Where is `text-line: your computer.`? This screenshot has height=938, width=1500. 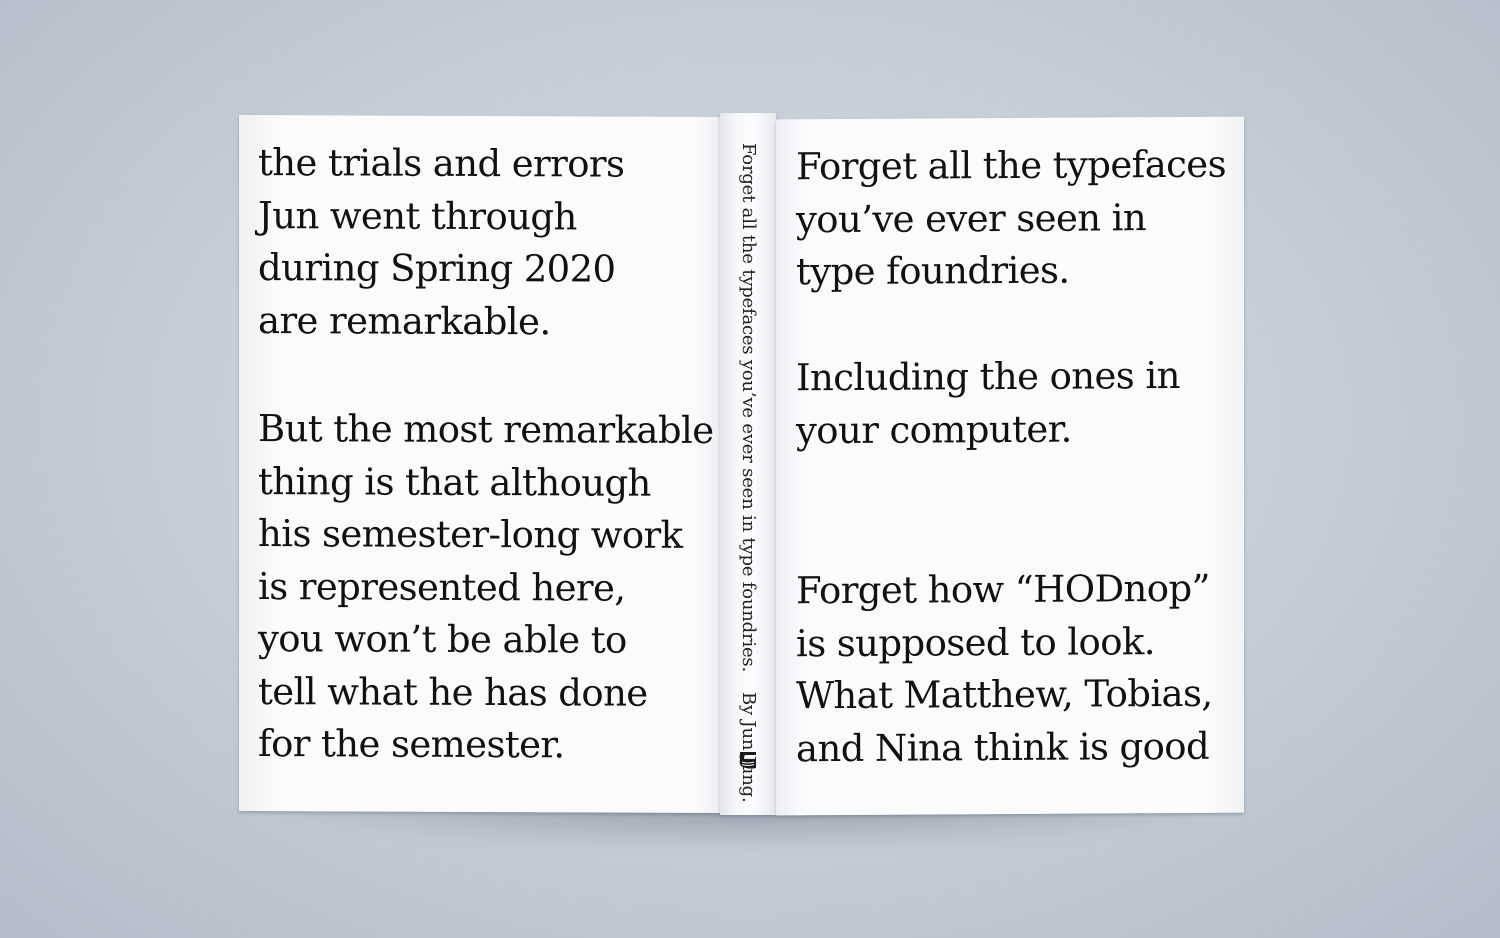 text-line: your computer. is located at coordinates (934, 429).